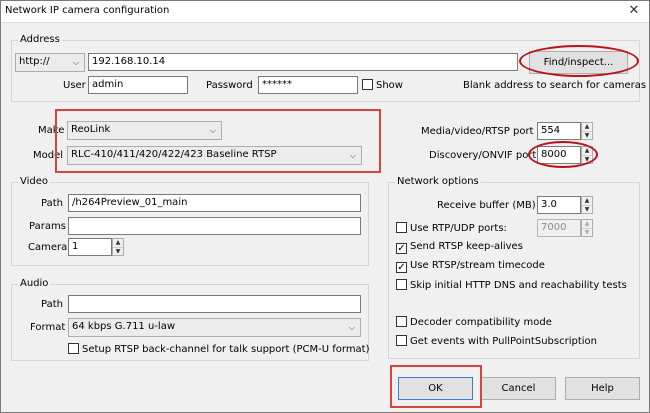 The width and height of the screenshot is (650, 413). I want to click on model-value: RLC-410/411/420/422/423 Baseline RTSP, so click(174, 154).